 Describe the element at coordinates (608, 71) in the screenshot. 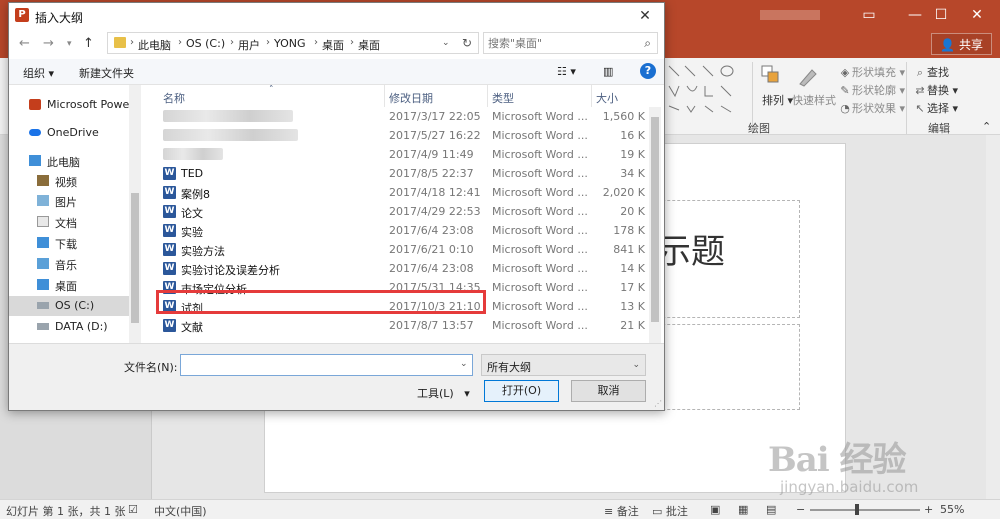

I see `preview-pane-icon: ▥` at that location.